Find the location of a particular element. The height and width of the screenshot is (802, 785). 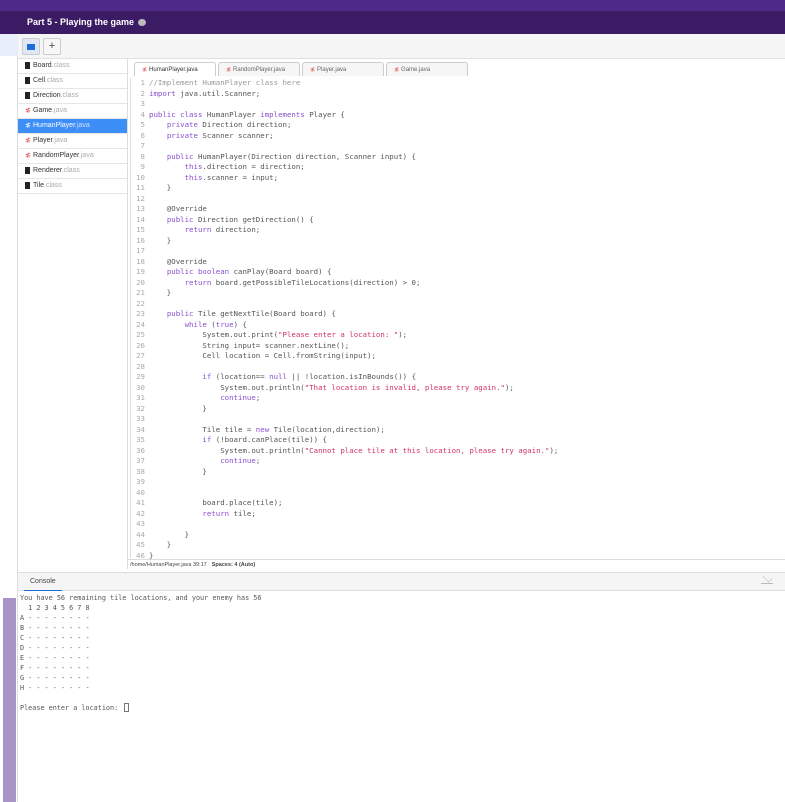

line-number: 24 is located at coordinates (140, 324).